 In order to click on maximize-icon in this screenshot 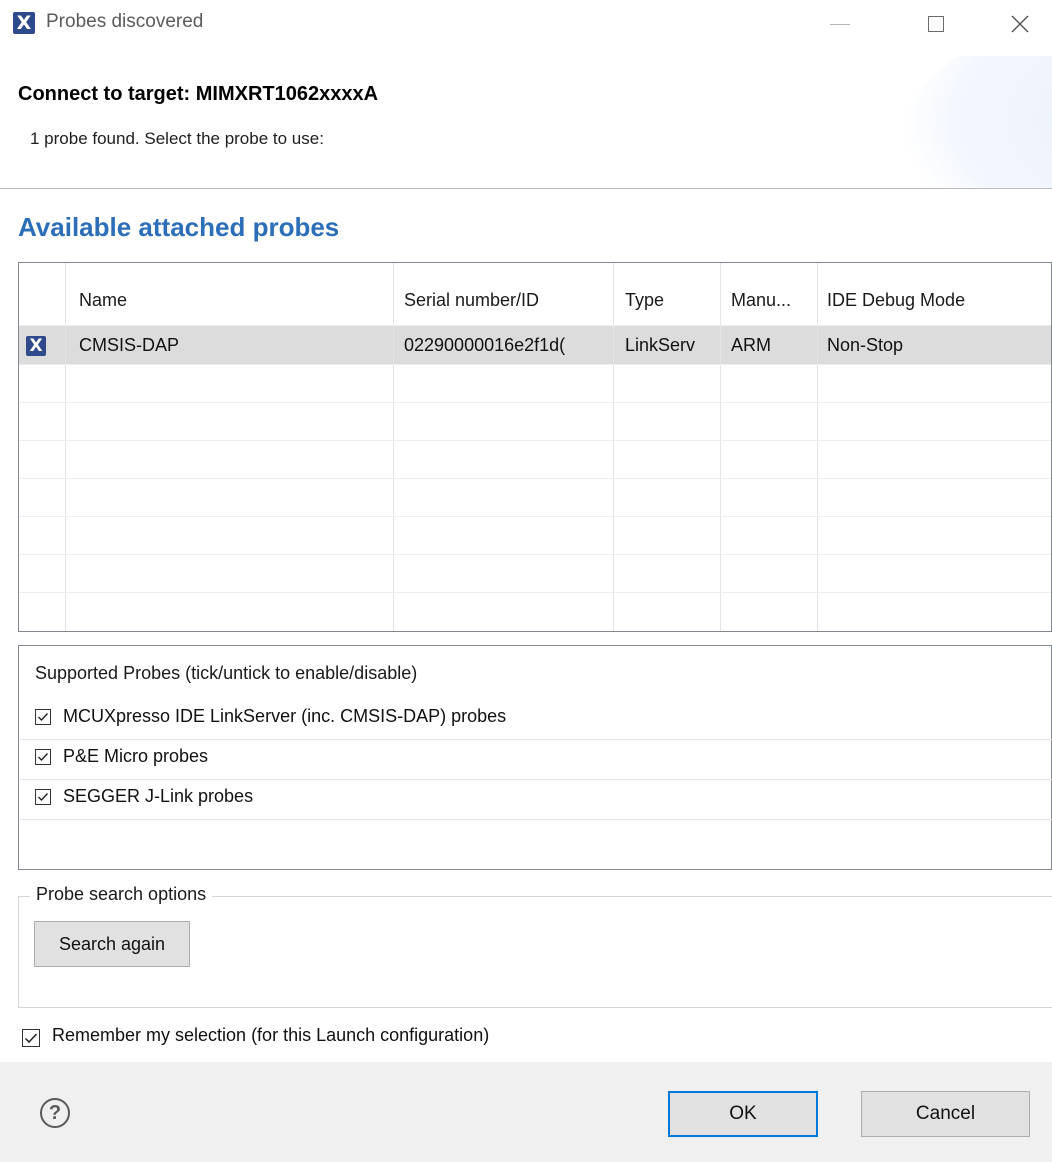, I will do `click(936, 24)`.